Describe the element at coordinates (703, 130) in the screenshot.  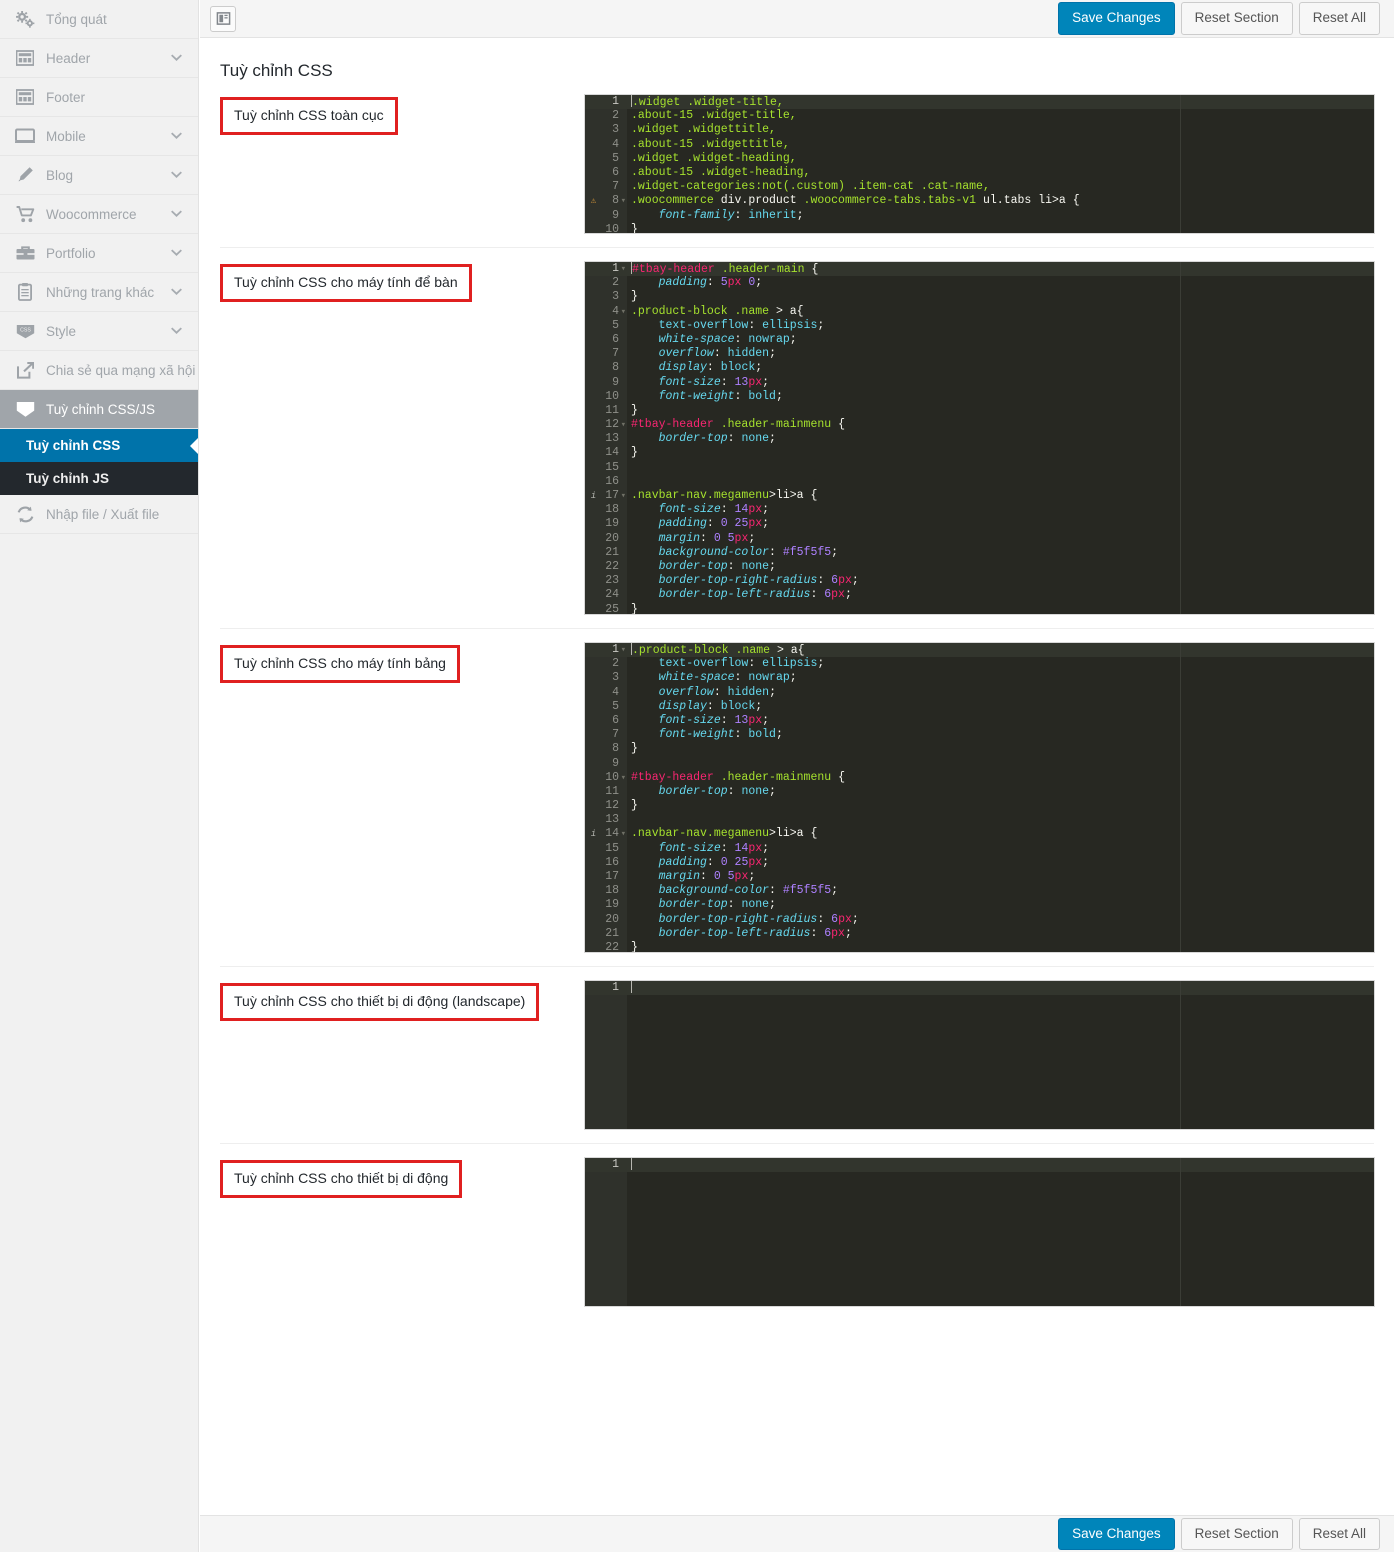
I see `code-token: .widget .widgettitle,` at that location.